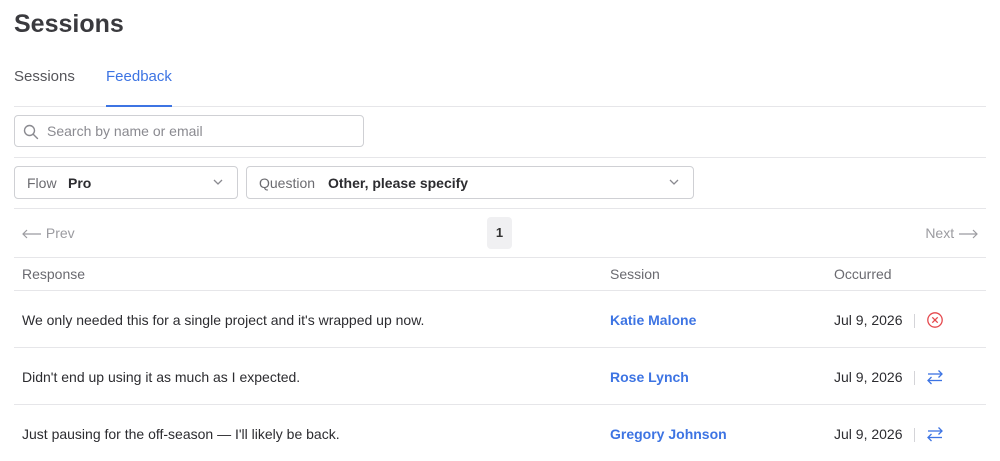 The image size is (1000, 461). Describe the element at coordinates (398, 183) in the screenshot. I see `question-filter-value: Other, please specify` at that location.